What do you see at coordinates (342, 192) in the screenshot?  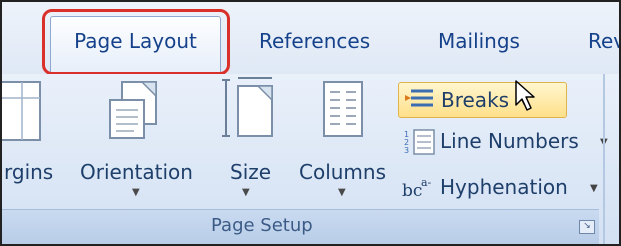 I see `columns-dropdown-arrow: ▼` at bounding box center [342, 192].